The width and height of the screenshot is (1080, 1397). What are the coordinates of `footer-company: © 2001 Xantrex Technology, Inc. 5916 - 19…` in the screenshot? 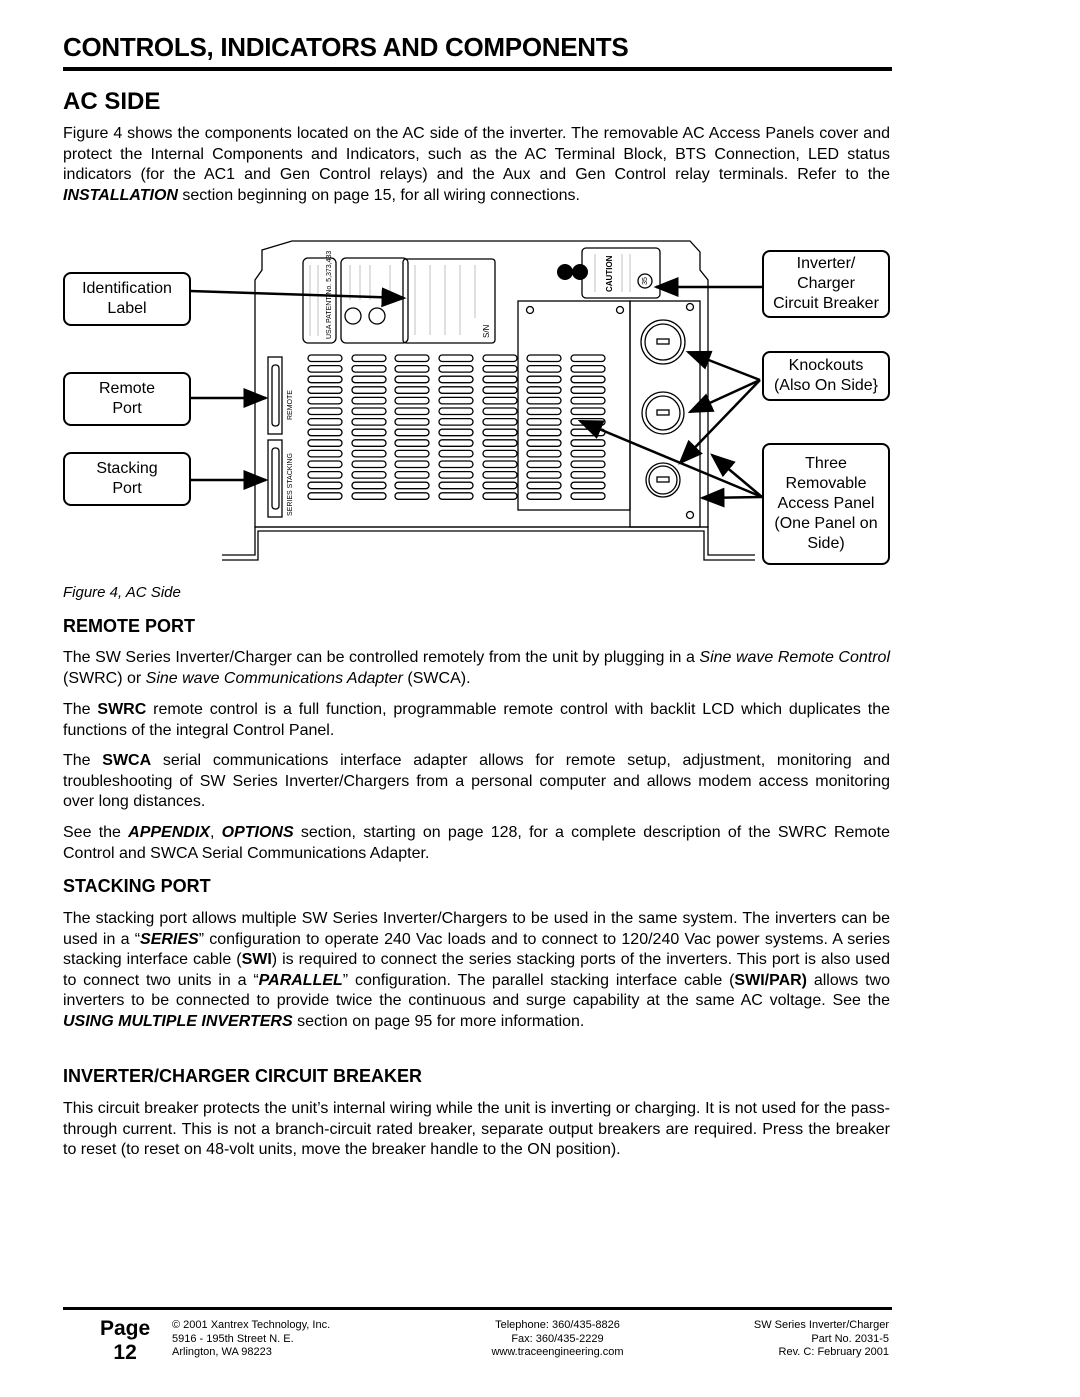 It's located at (251, 1338).